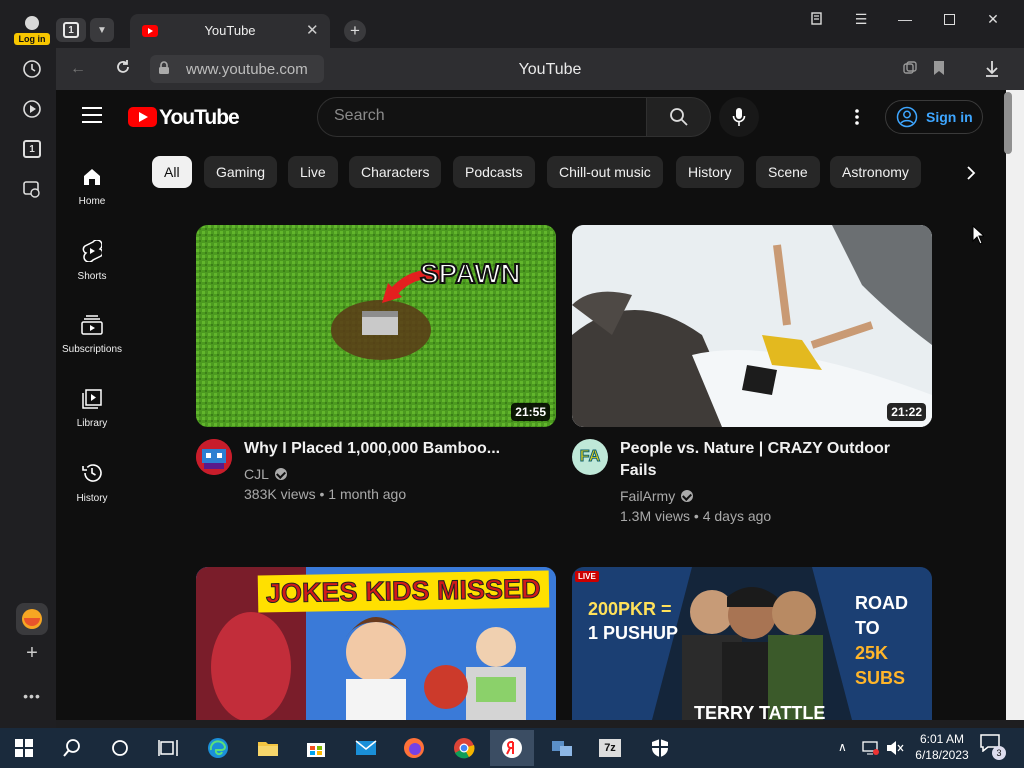 The width and height of the screenshot is (1024, 768). What do you see at coordinates (32, 653) in the screenshot?
I see `add-panel-icon: +` at bounding box center [32, 653].